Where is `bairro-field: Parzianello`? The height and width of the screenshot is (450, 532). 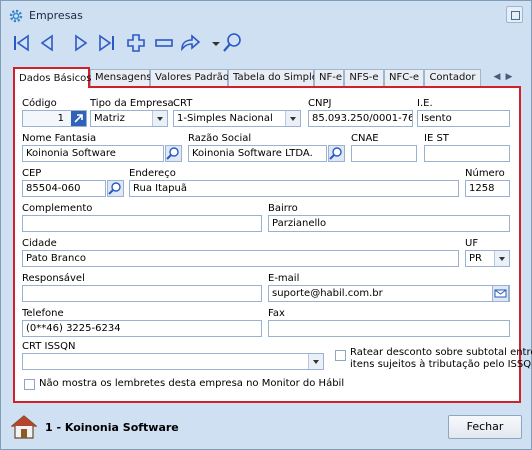
bairro-field: Parzianello is located at coordinates (389, 223).